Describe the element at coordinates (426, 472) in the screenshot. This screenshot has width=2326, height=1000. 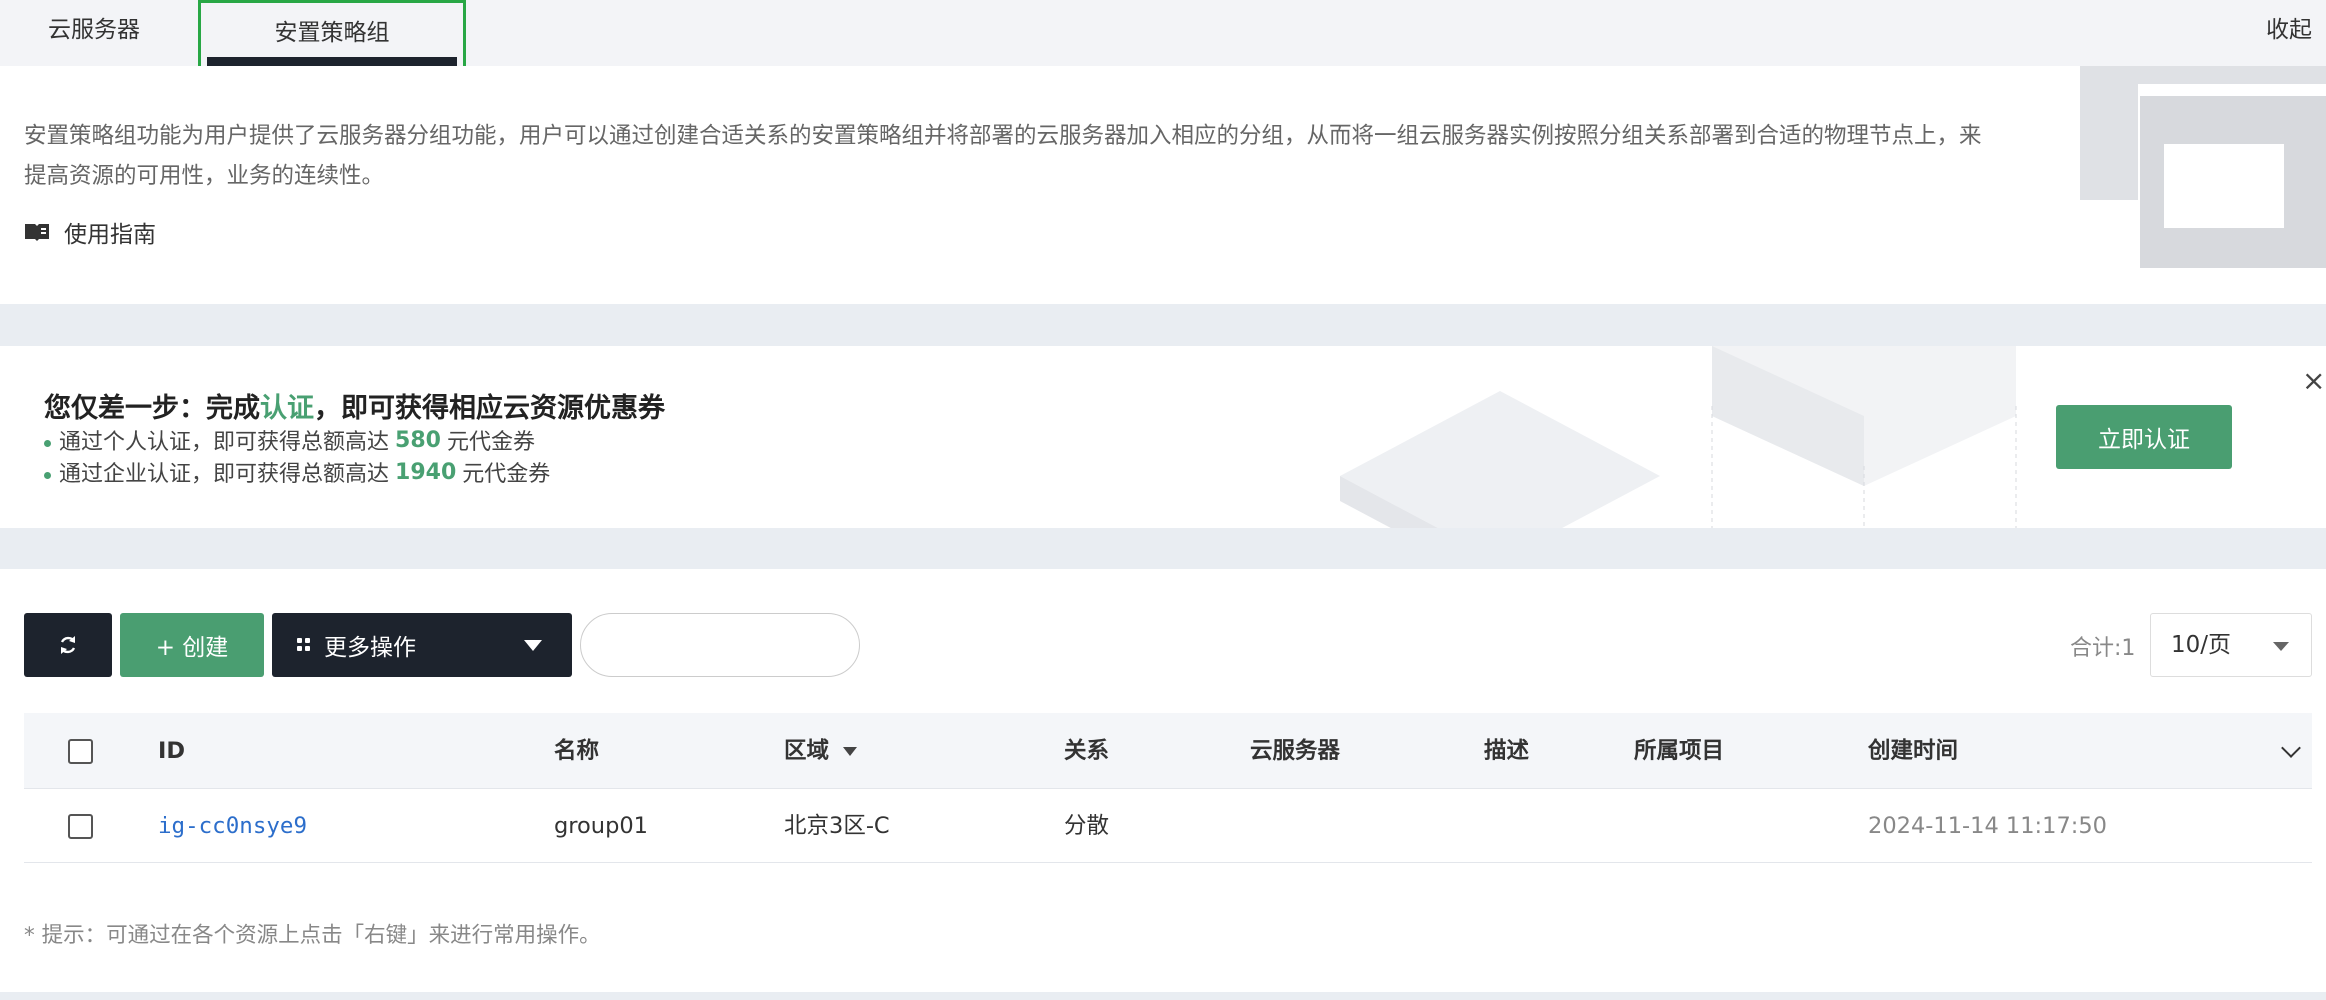
I see `benefit-enterprise-amount: 1940` at that location.